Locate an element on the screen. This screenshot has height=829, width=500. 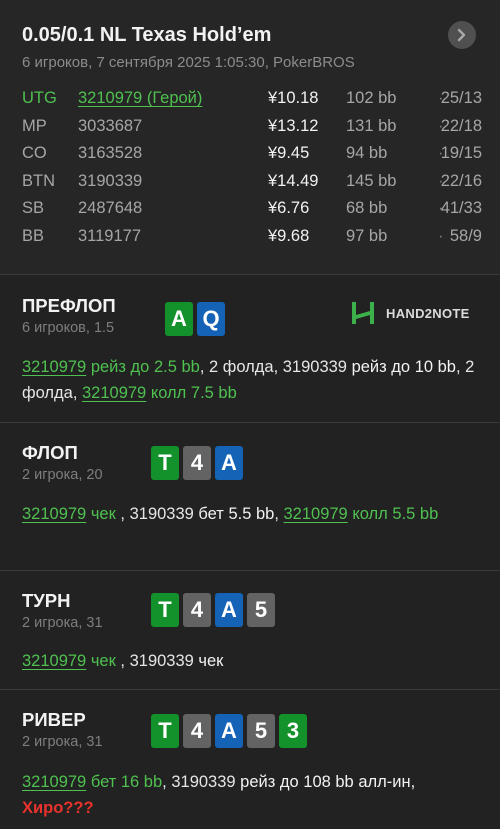
street-title: ФЛОП is located at coordinates (50, 452).